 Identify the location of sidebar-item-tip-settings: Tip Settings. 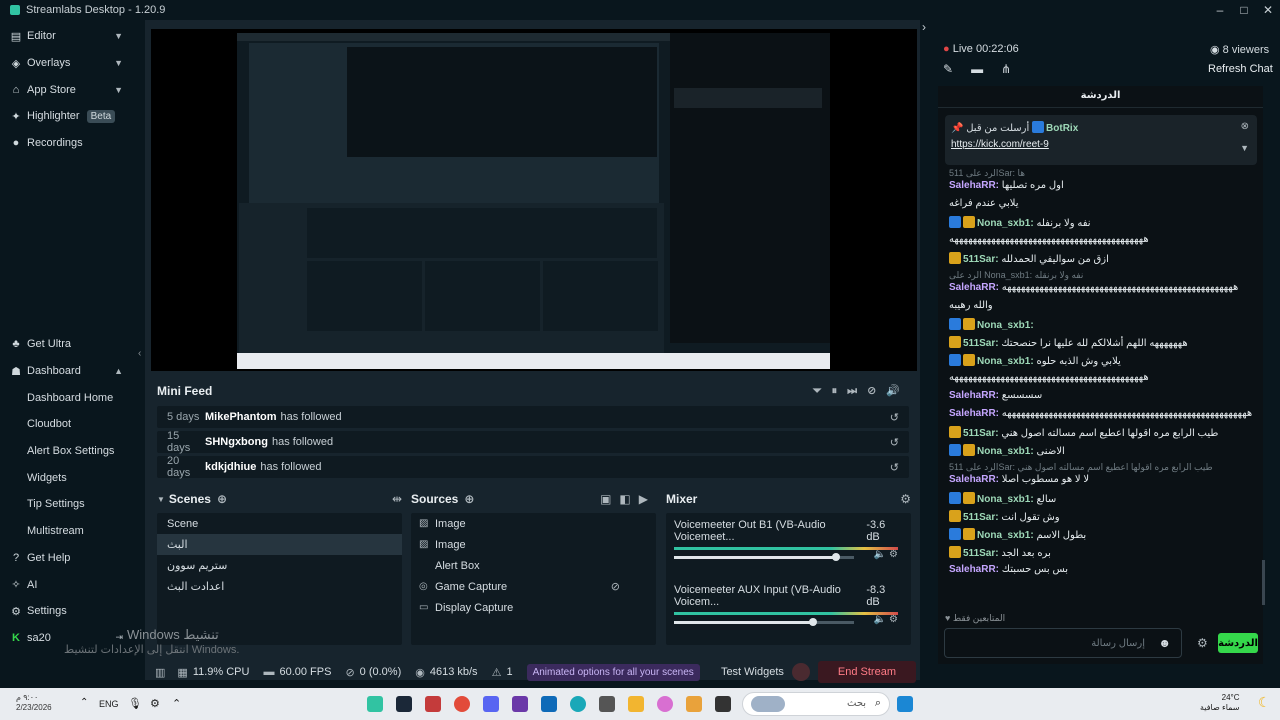
(67, 504).